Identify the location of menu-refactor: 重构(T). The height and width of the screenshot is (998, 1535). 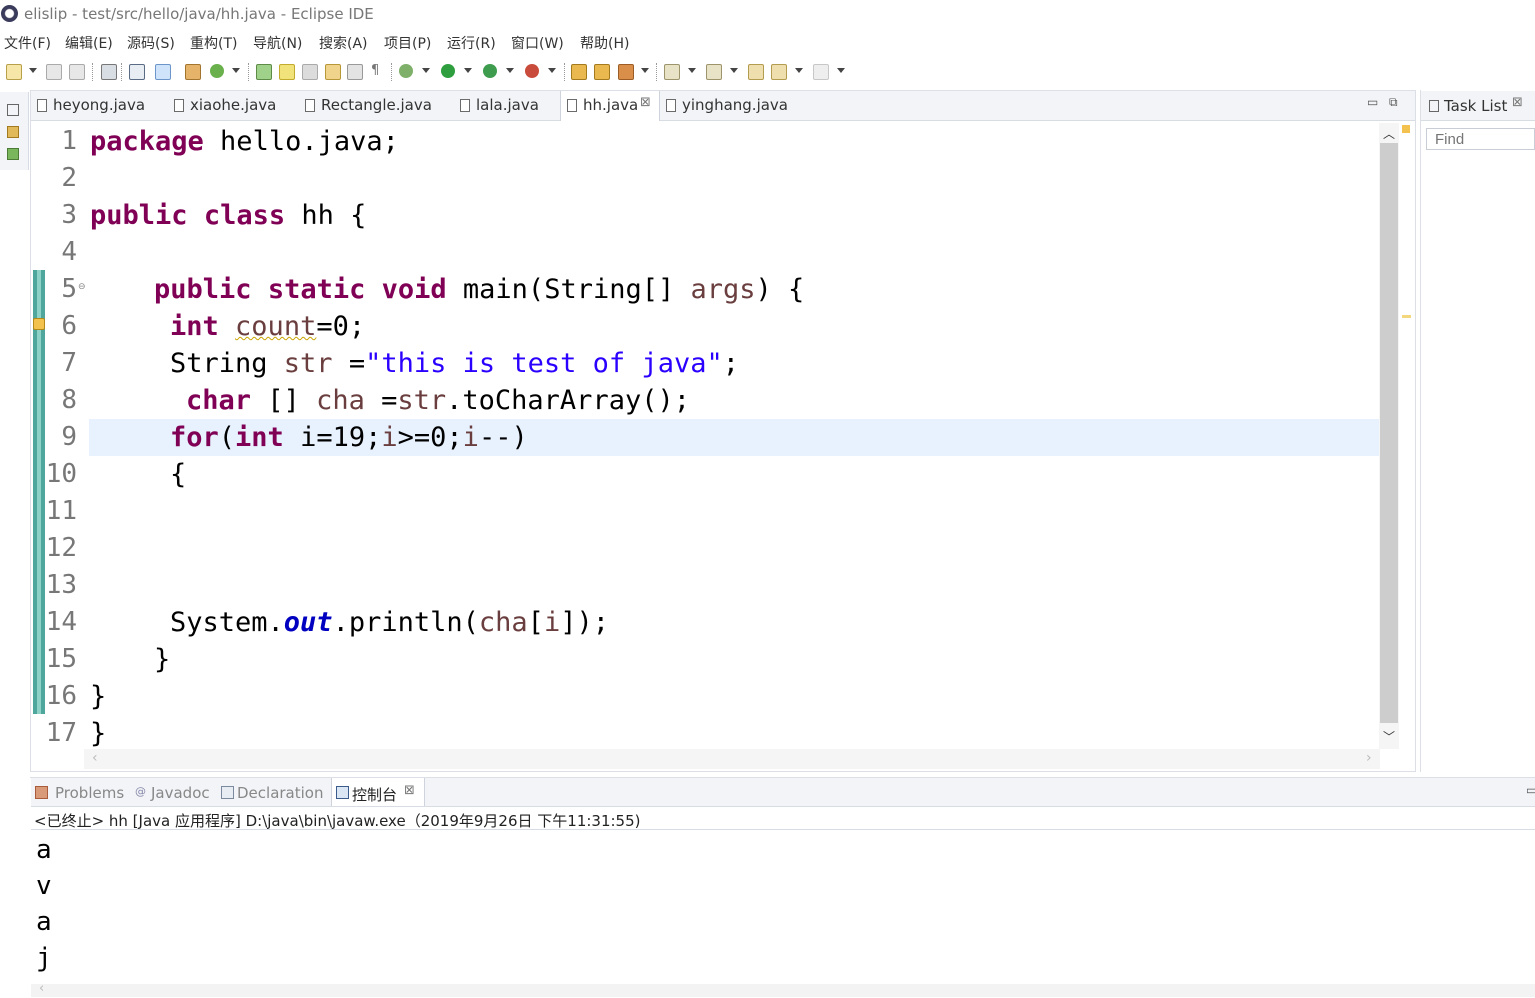
(213, 43).